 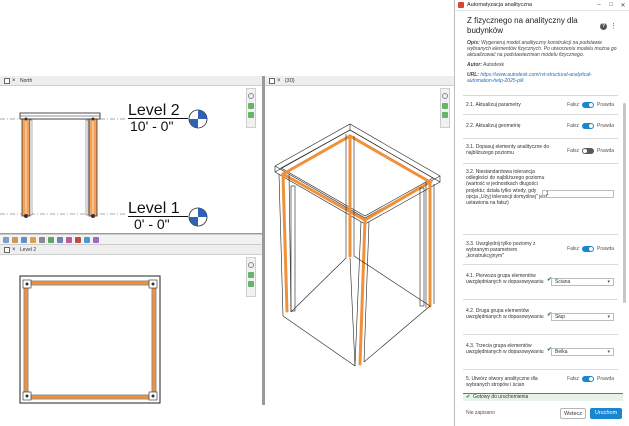 What do you see at coordinates (606, 413) in the screenshot?
I see `run-button: Uruchom` at bounding box center [606, 413].